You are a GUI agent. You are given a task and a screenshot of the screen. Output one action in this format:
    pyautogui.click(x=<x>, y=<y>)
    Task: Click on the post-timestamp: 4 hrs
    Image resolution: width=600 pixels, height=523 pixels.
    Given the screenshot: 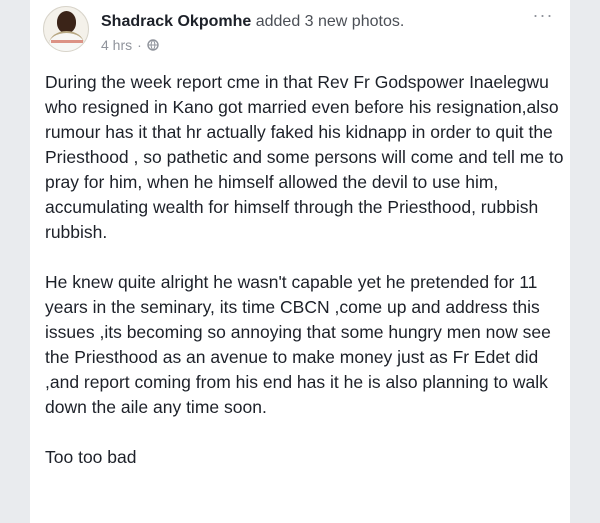 What is the action you would take?
    pyautogui.click(x=116, y=45)
    